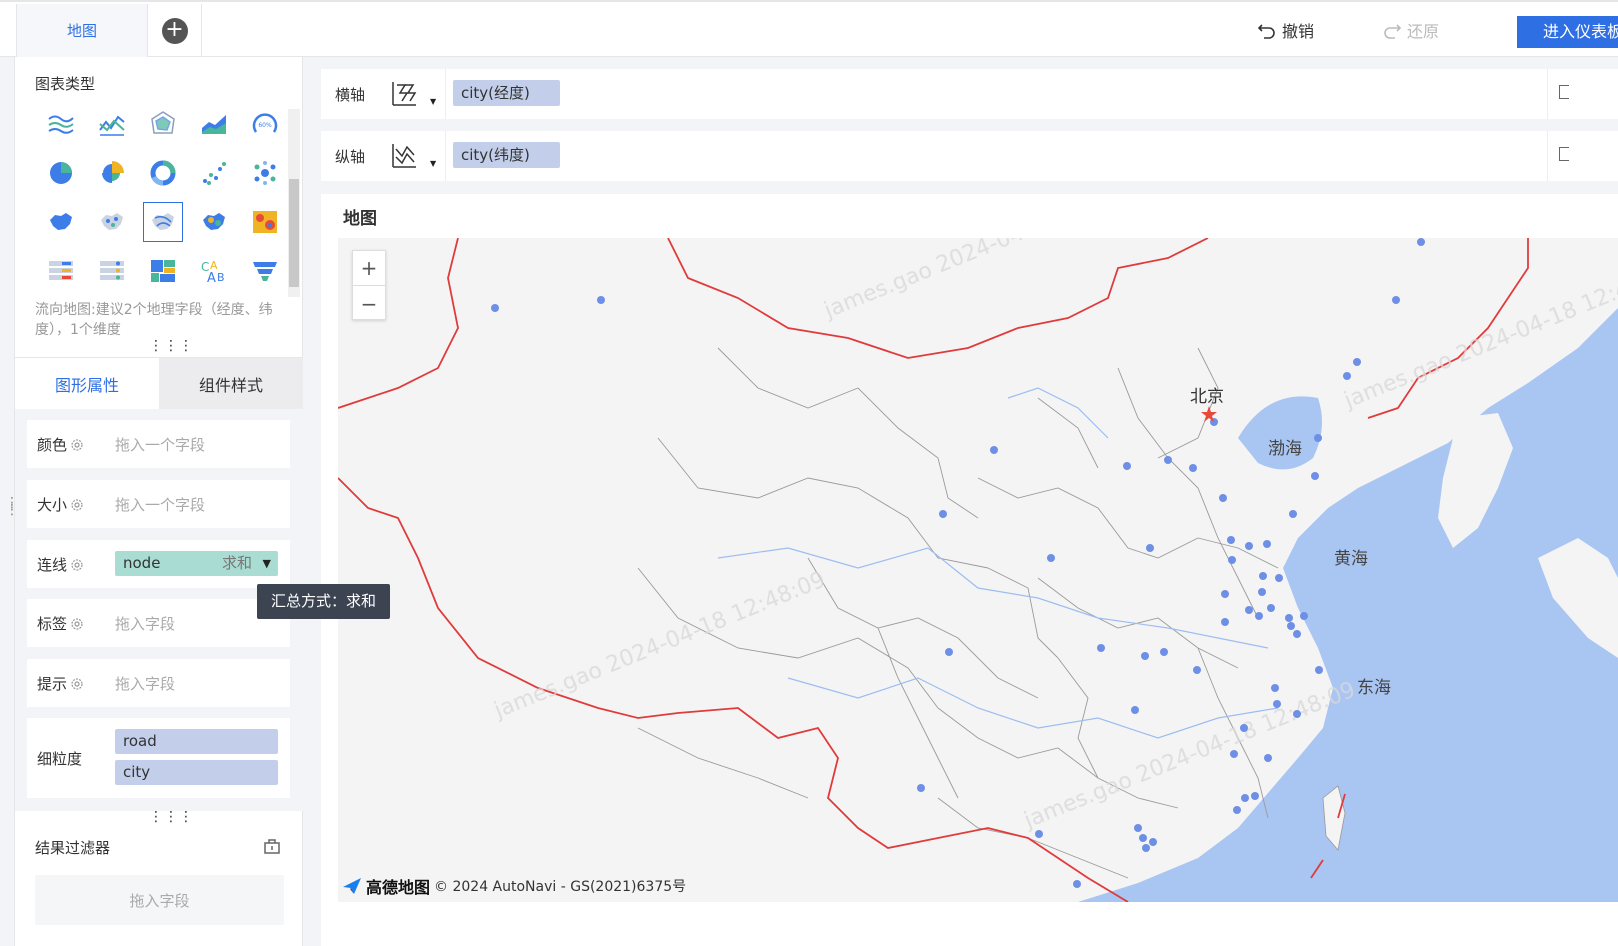 Image resolution: width=1618 pixels, height=946 pixels. What do you see at coordinates (12, 506) in the screenshot?
I see `panel-drag-handle: ⋮ ⋮` at bounding box center [12, 506].